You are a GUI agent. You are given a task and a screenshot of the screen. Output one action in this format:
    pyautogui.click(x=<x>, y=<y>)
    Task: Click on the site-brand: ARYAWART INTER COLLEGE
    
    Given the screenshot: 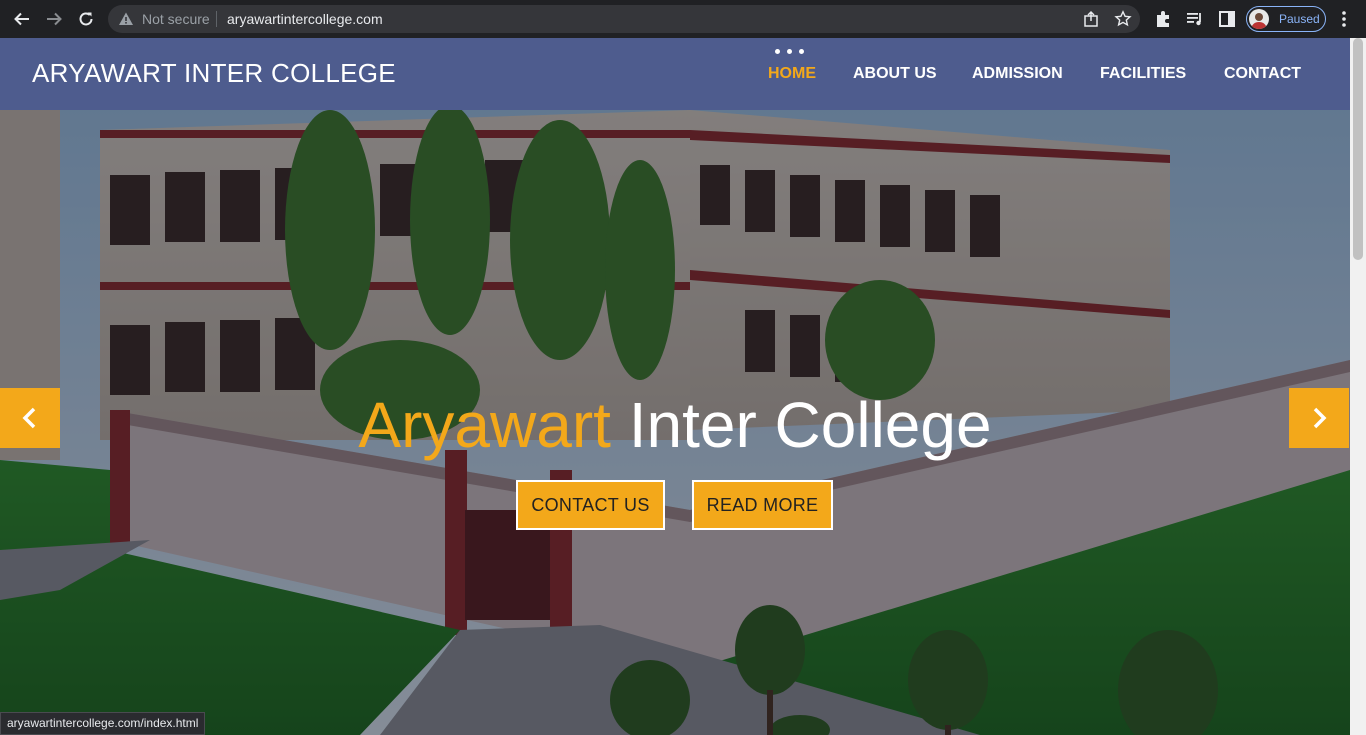 What is the action you would take?
    pyautogui.click(x=214, y=73)
    